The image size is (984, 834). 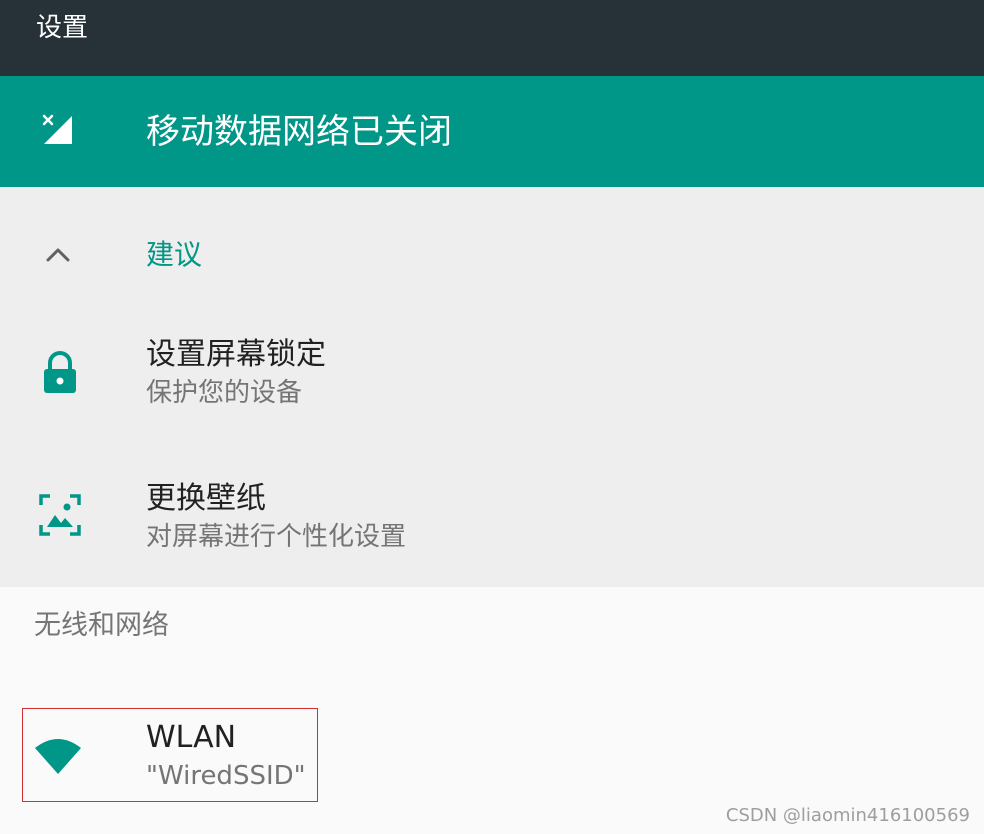 What do you see at coordinates (101, 625) in the screenshot?
I see `section-header-wireless: 无线和网络` at bounding box center [101, 625].